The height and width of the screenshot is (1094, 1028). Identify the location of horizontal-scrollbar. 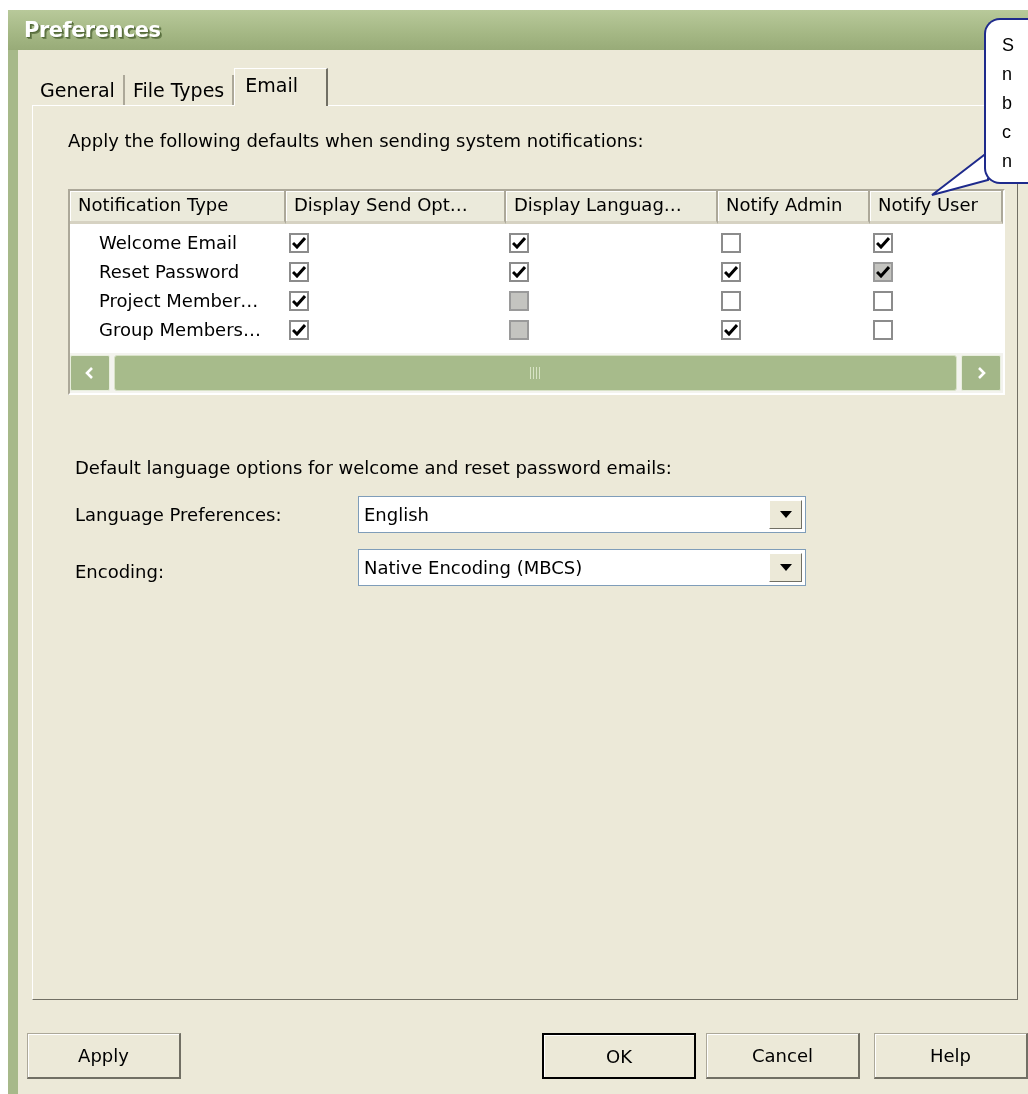
(536, 373).